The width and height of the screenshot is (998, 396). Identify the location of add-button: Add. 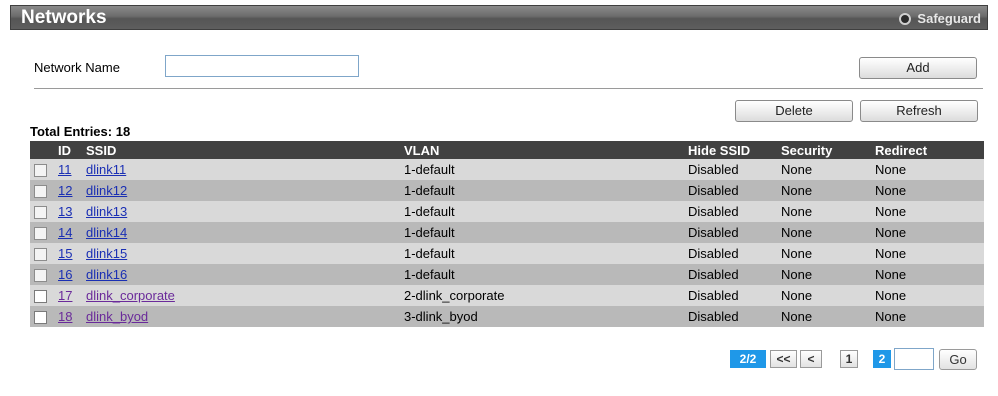
(918, 68).